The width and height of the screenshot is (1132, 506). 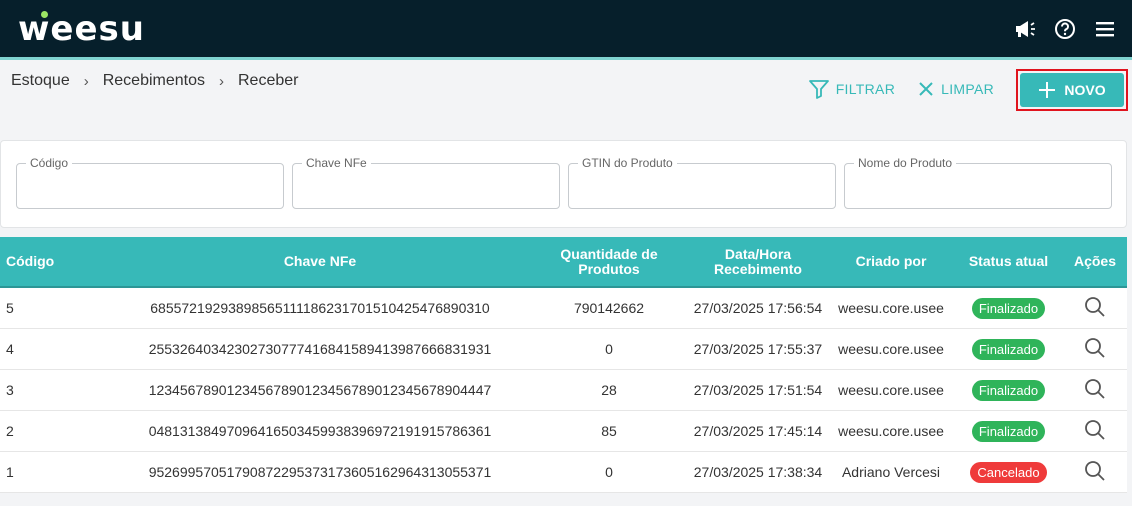 What do you see at coordinates (81, 29) in the screenshot?
I see `weesu-logo: weesu` at bounding box center [81, 29].